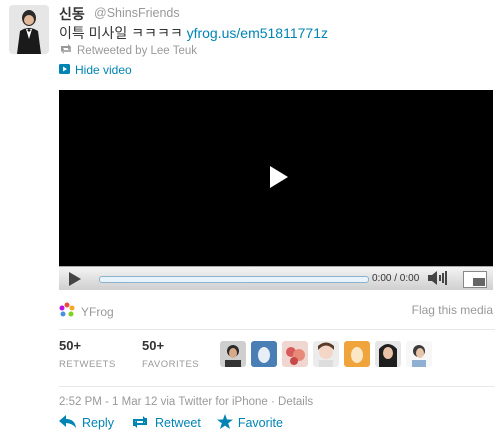 Image resolution: width=502 pixels, height=434 pixels. What do you see at coordinates (260, 423) in the screenshot?
I see `favorite-label: Favorite` at bounding box center [260, 423].